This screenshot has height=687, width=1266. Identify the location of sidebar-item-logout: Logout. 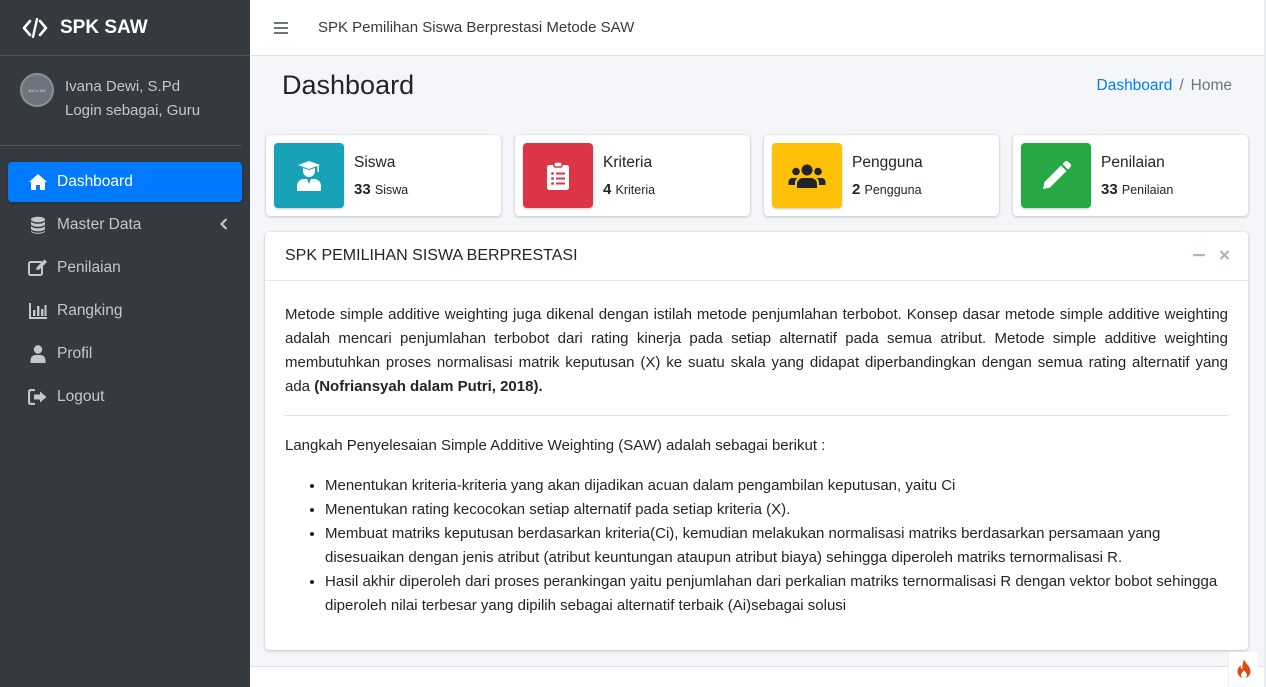
(125, 397).